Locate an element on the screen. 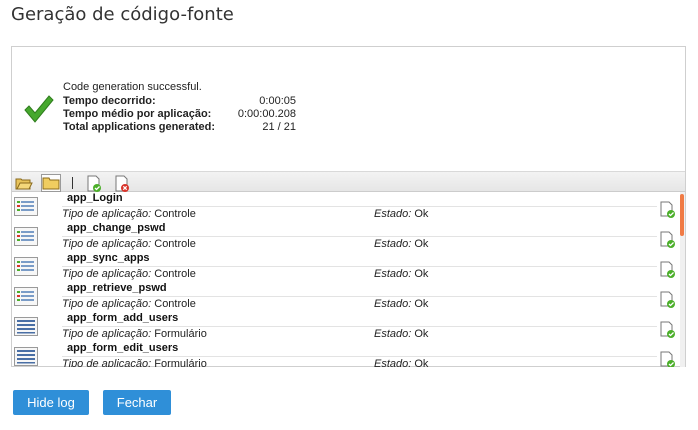  summary-value: 21 / 21 is located at coordinates (279, 127).